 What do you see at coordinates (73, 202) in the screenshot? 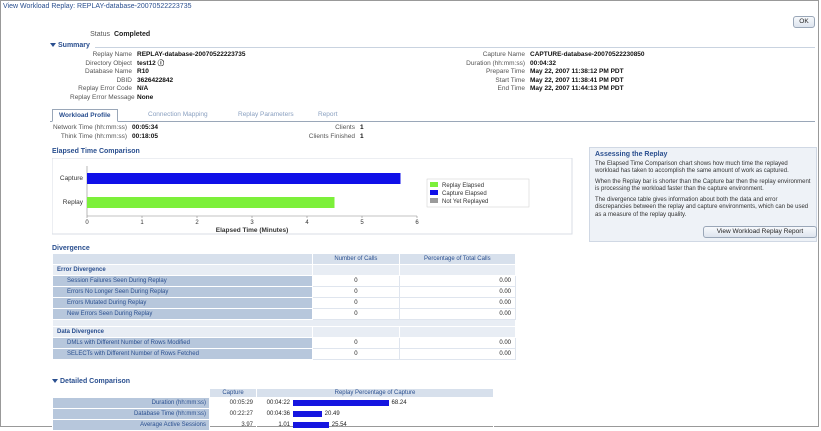
I see `category-label: Replay` at bounding box center [73, 202].